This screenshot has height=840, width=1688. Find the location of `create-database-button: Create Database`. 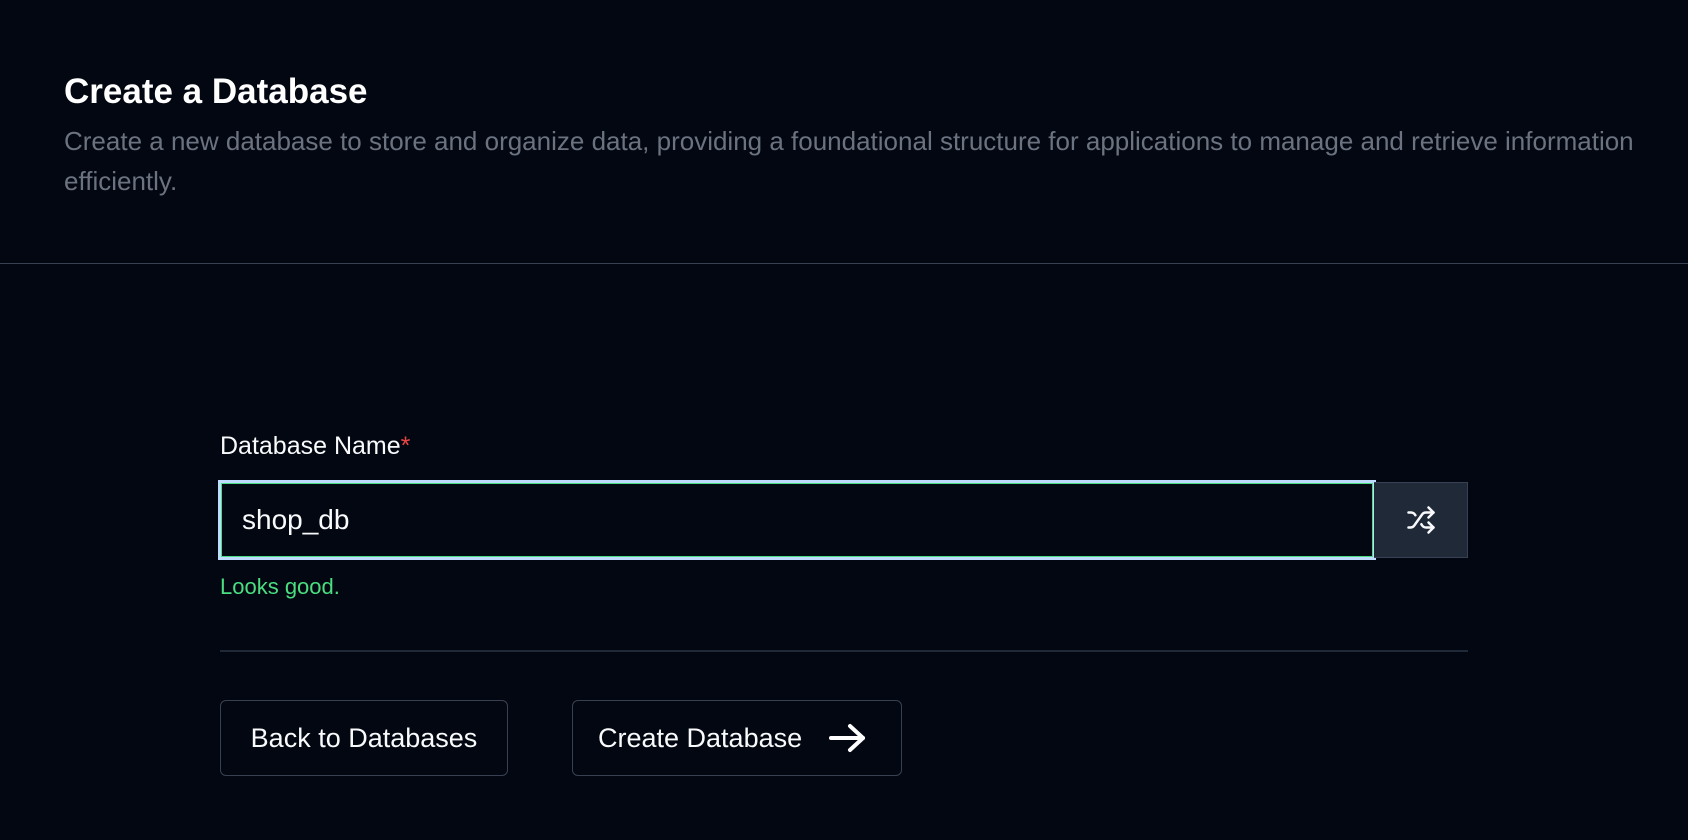

create-database-button: Create Database is located at coordinates (737, 738).